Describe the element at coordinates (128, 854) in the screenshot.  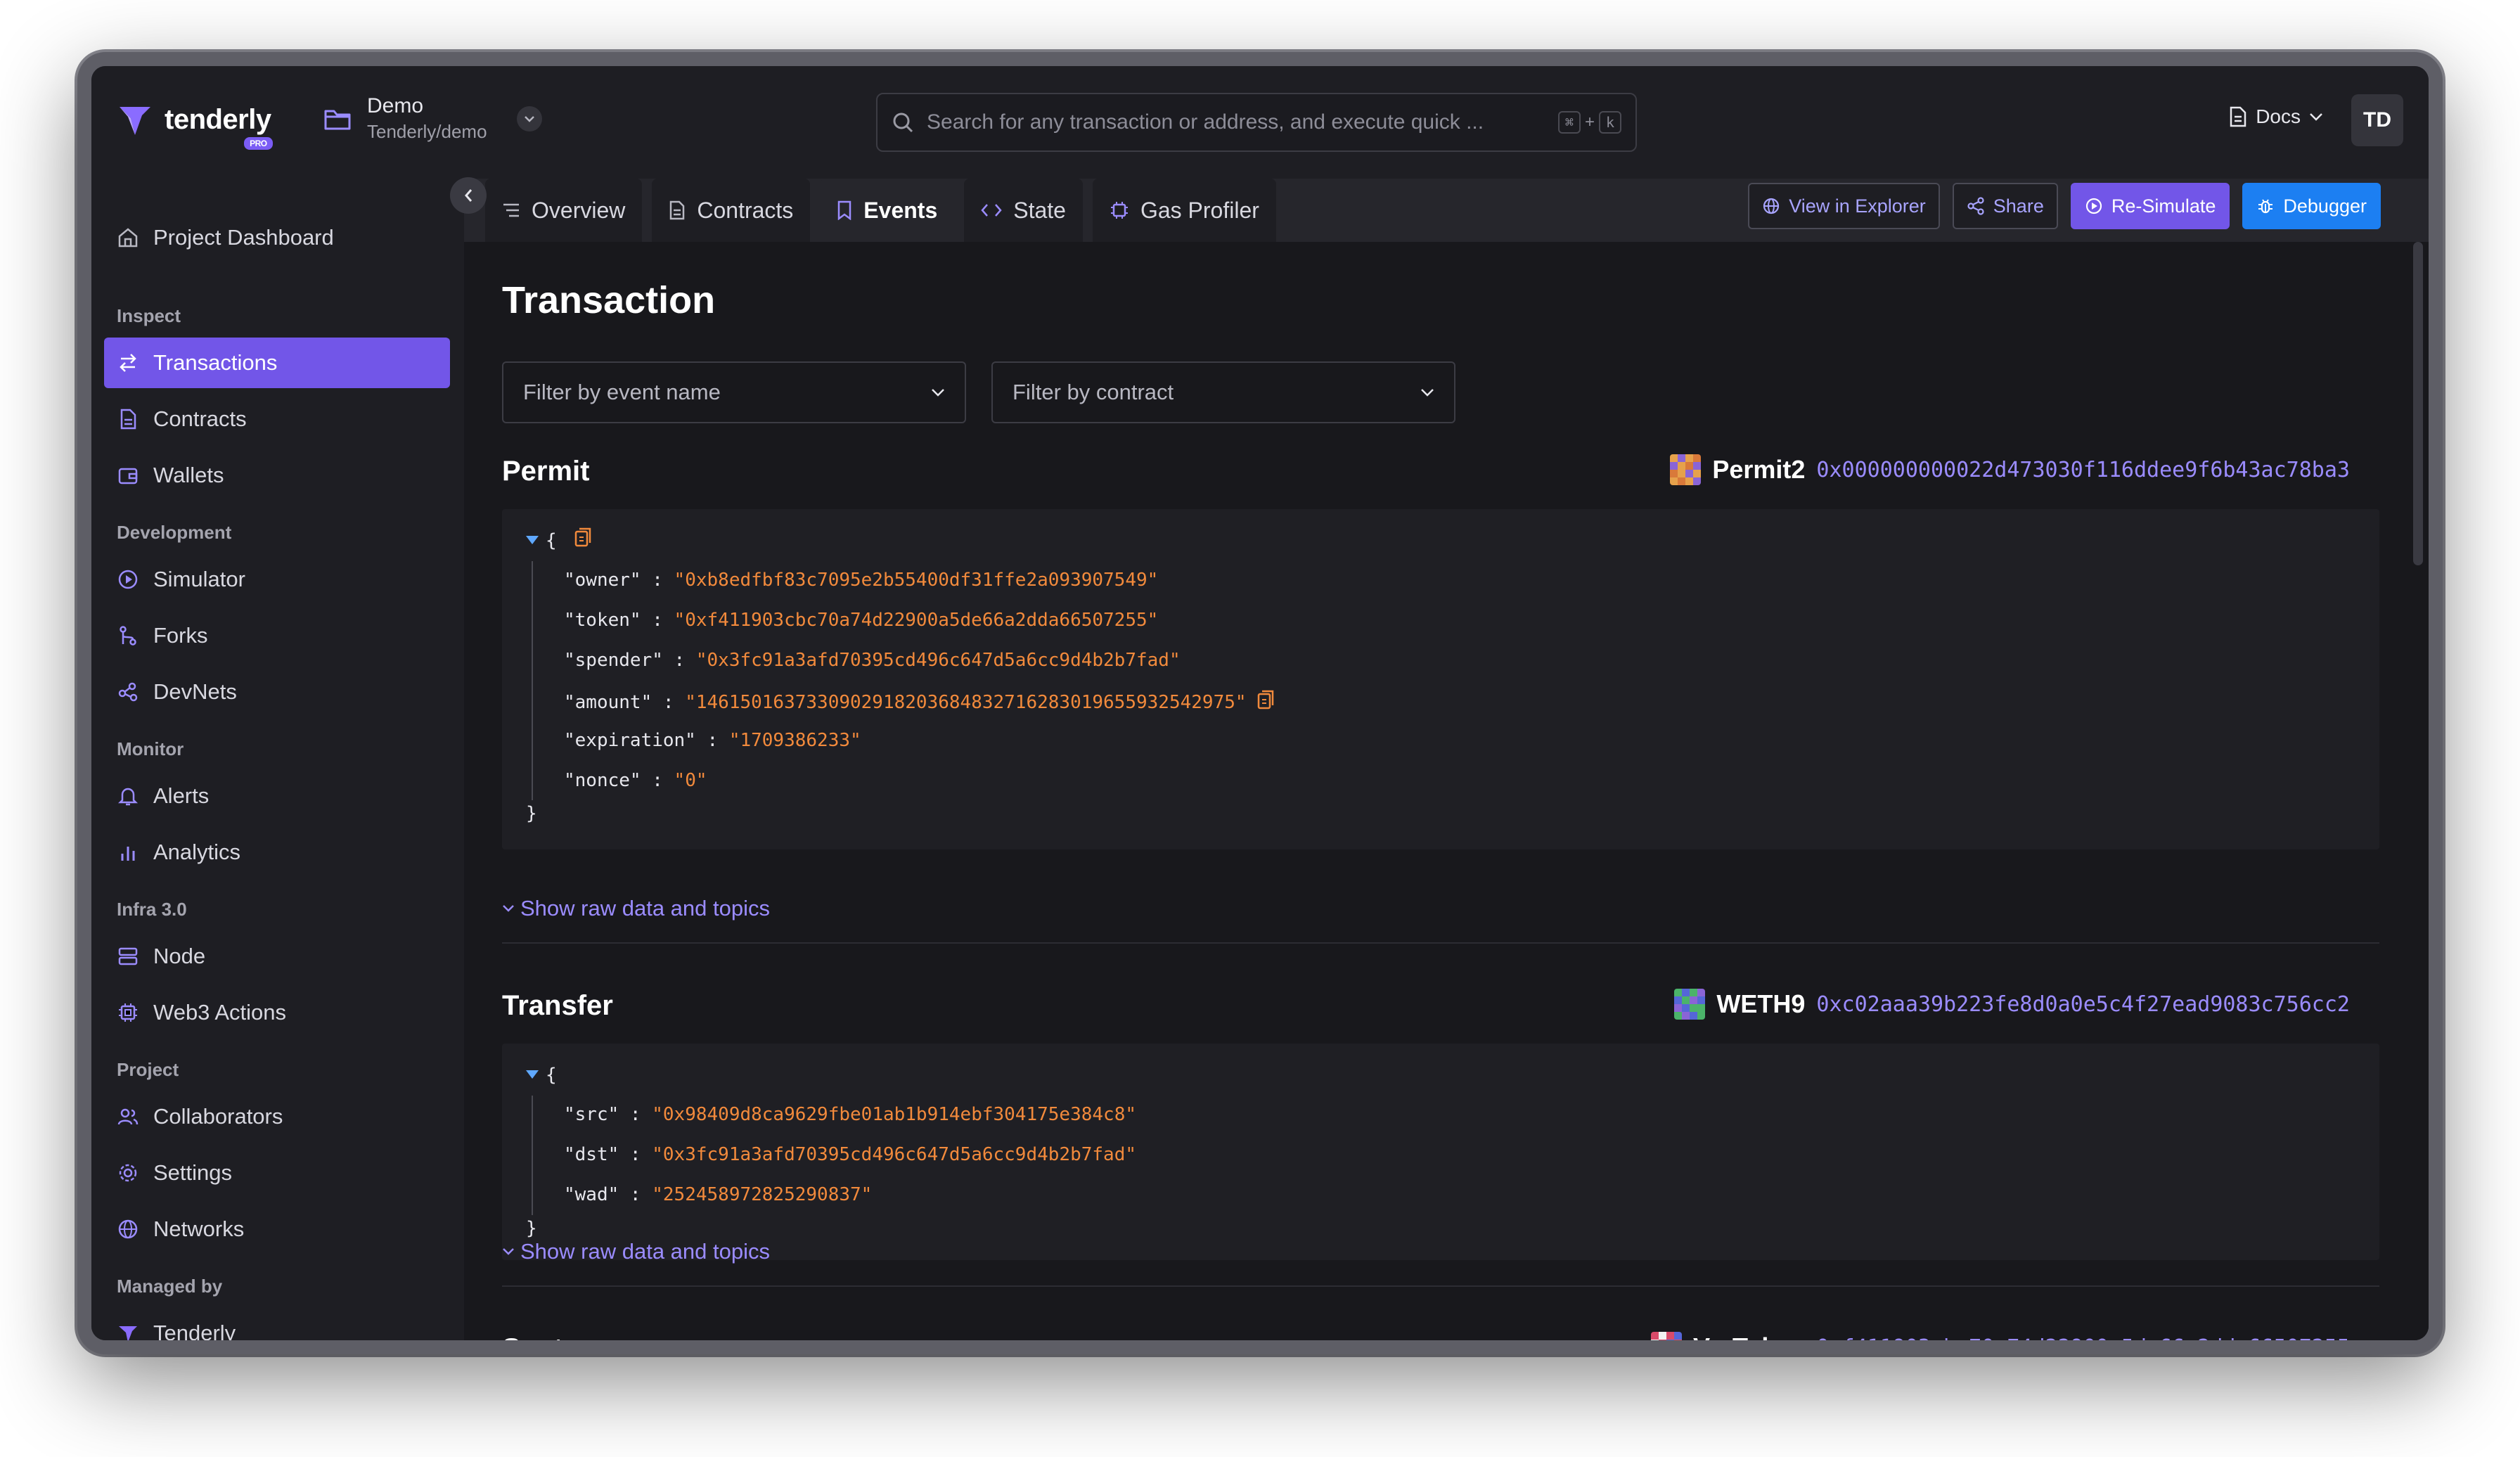
I see `bar-chart-icon` at that location.